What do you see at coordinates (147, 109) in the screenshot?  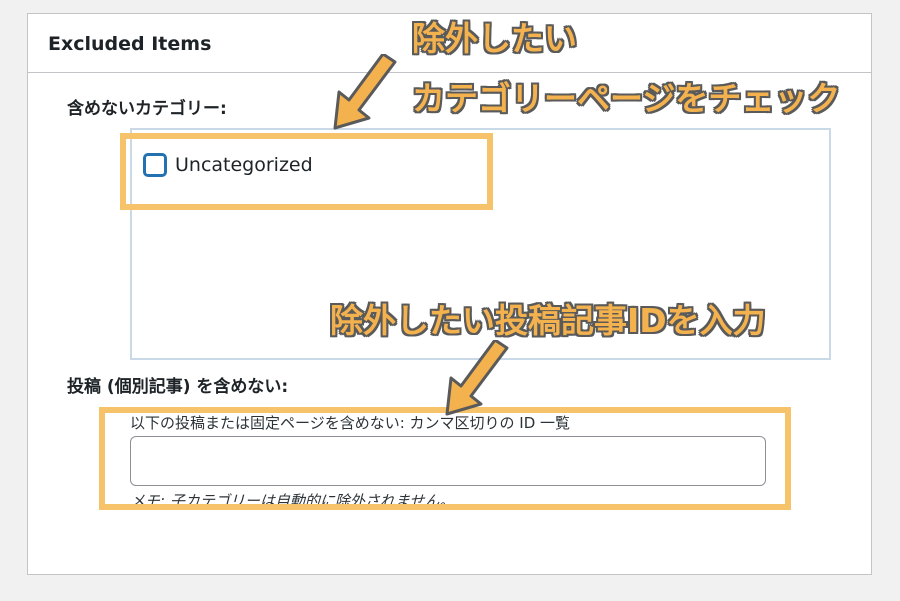 I see `categories-label: 含めないカテゴリー:` at bounding box center [147, 109].